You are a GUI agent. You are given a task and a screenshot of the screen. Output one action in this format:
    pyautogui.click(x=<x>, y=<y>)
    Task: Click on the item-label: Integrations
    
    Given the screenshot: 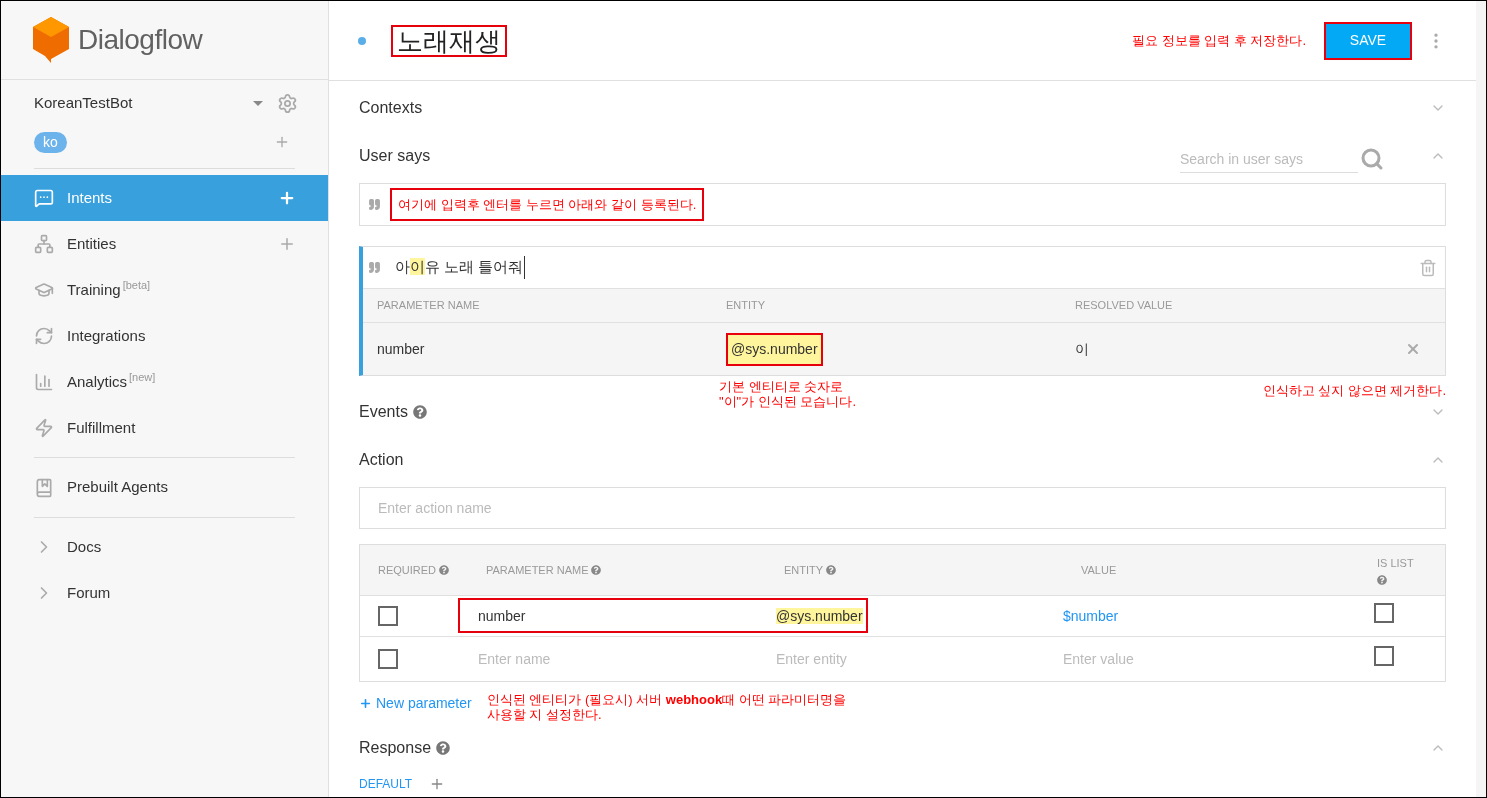 What is the action you would take?
    pyautogui.click(x=106, y=335)
    